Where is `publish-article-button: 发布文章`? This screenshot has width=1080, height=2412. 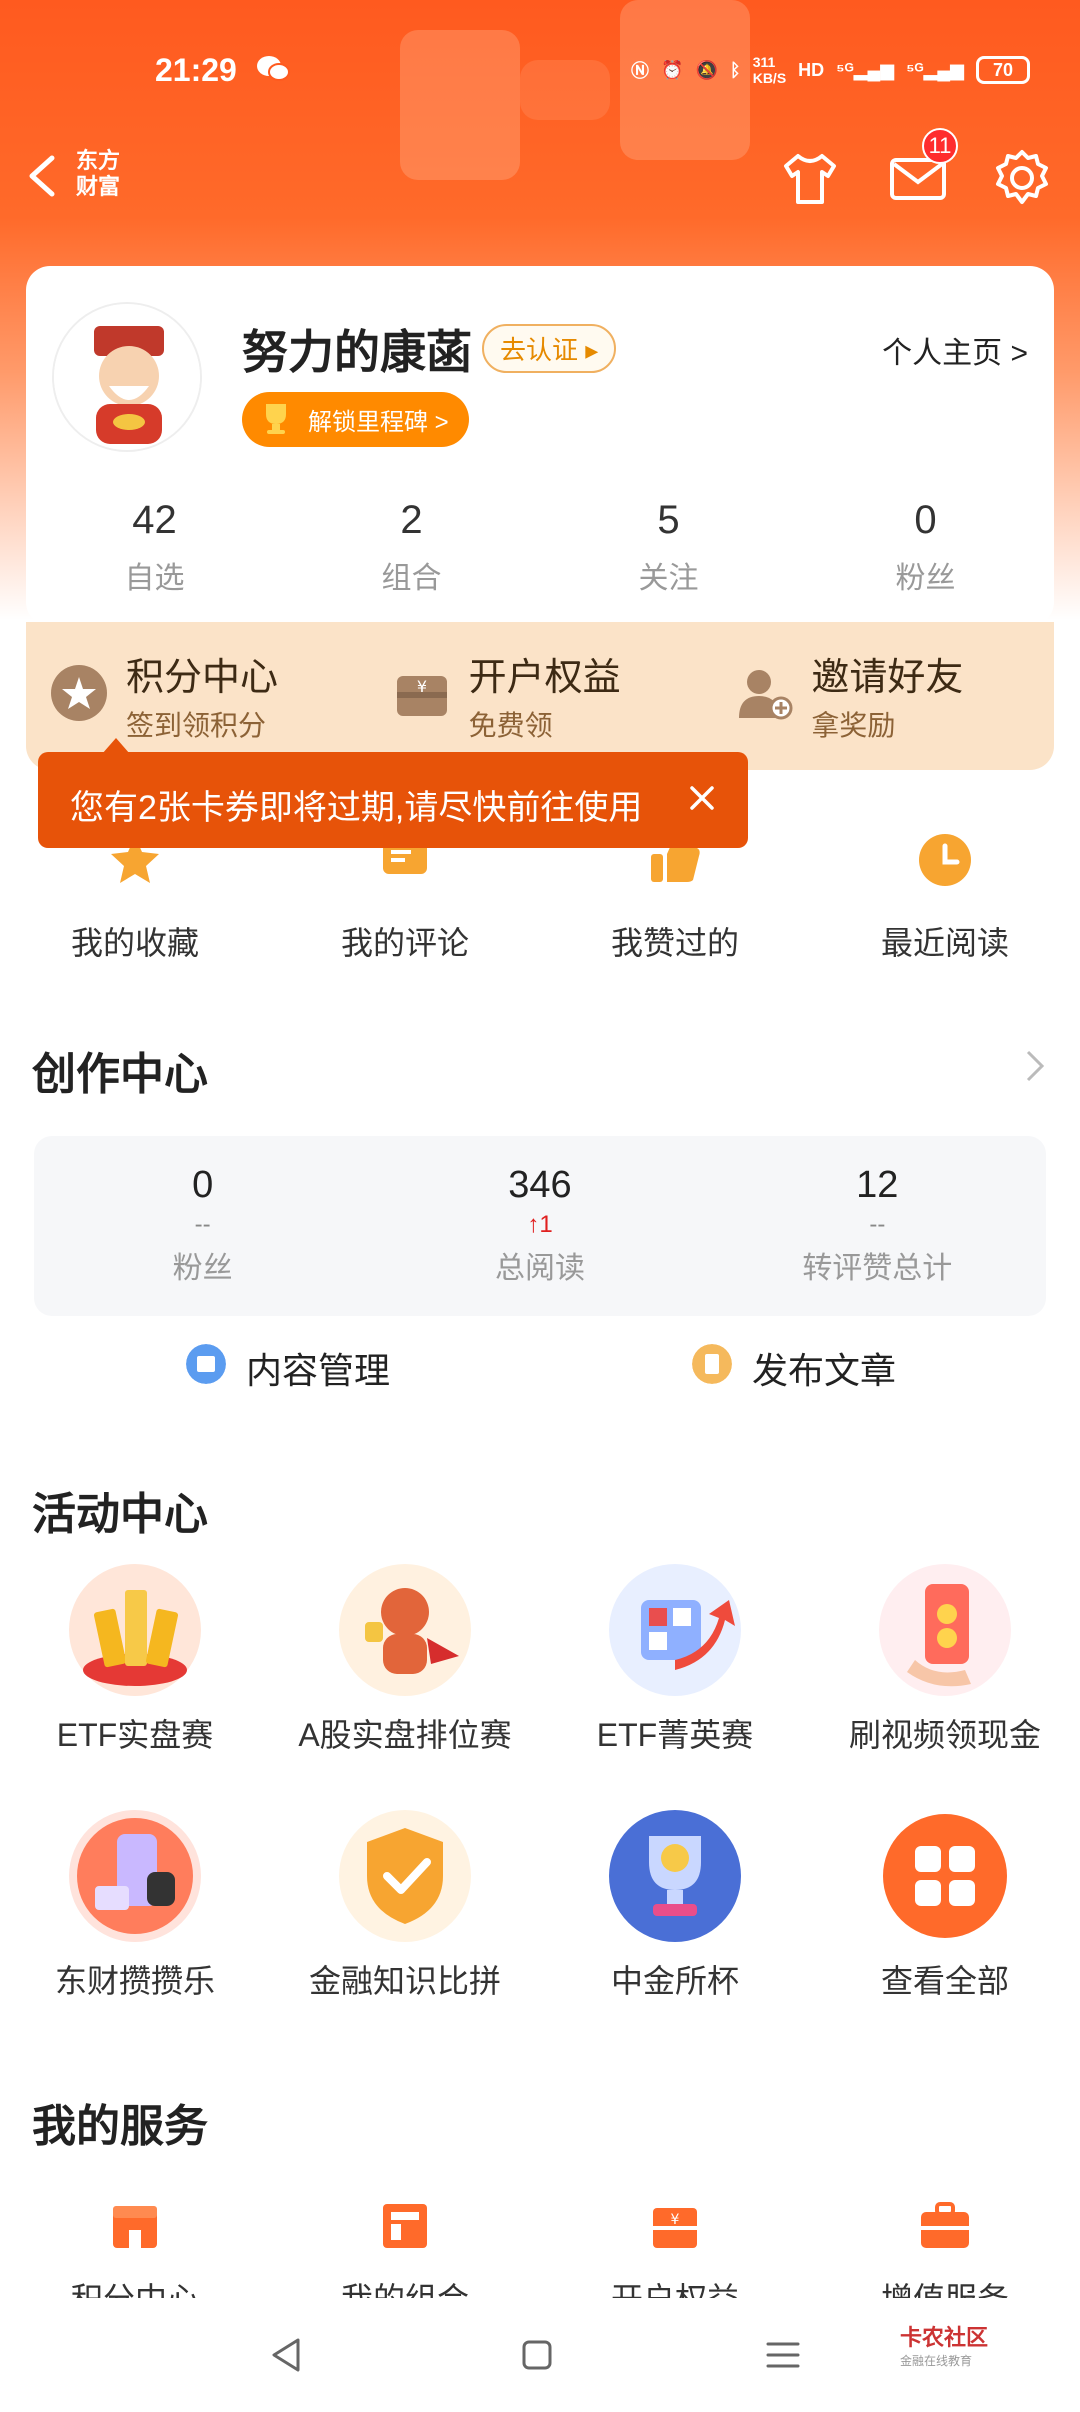 publish-article-button: 发布文章 is located at coordinates (794, 1368).